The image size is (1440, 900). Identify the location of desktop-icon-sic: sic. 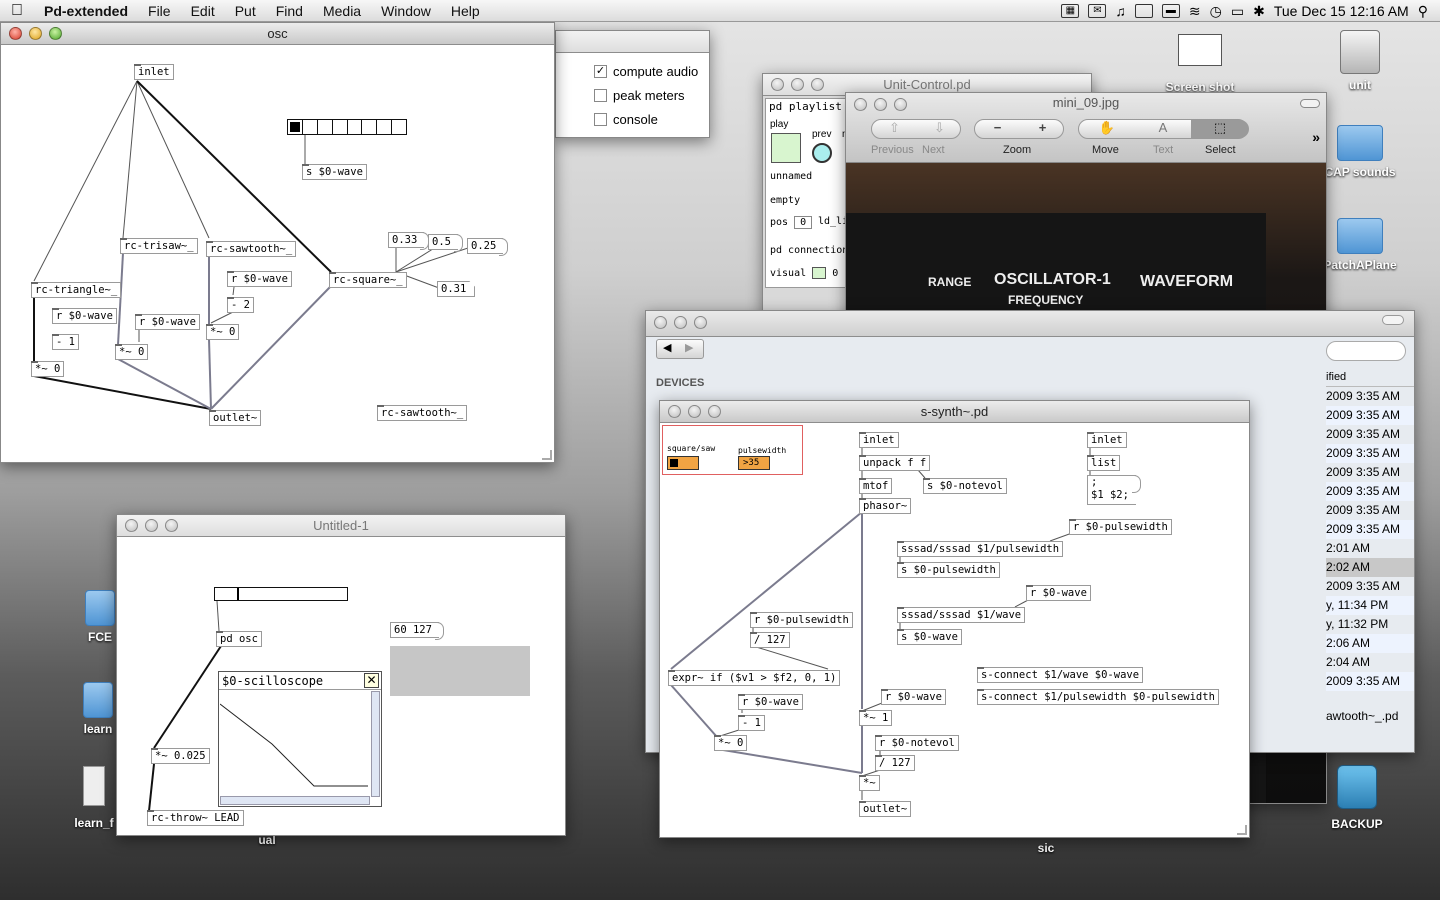
(1046, 848).